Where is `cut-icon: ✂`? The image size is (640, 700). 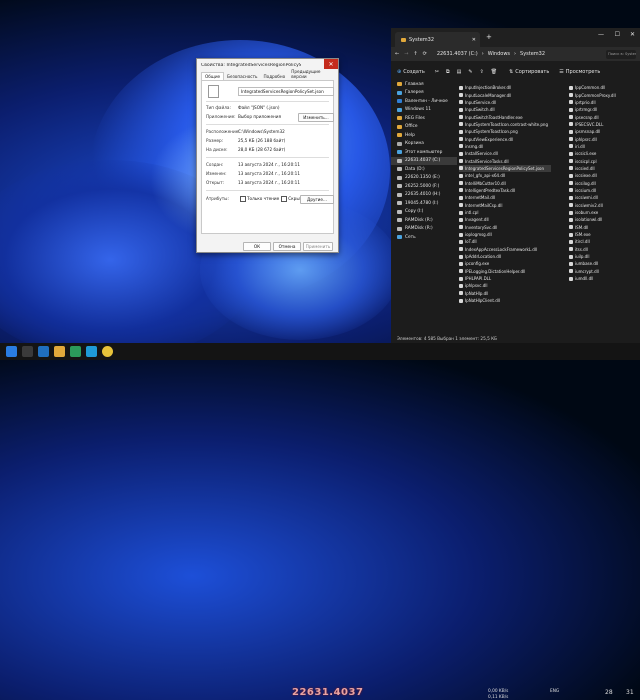 cut-icon: ✂ is located at coordinates (437, 72).